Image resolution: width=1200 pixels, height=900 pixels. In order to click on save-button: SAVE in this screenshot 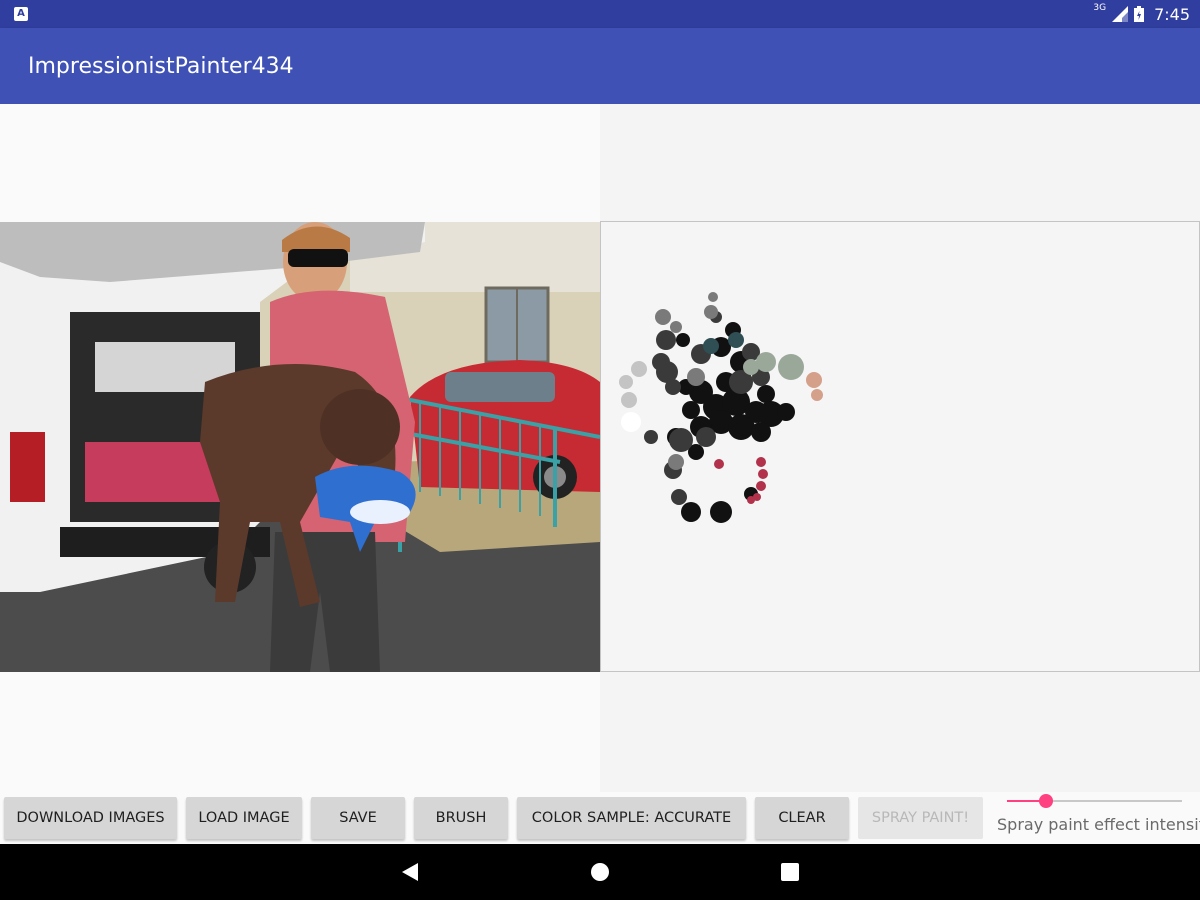, I will do `click(358, 818)`.